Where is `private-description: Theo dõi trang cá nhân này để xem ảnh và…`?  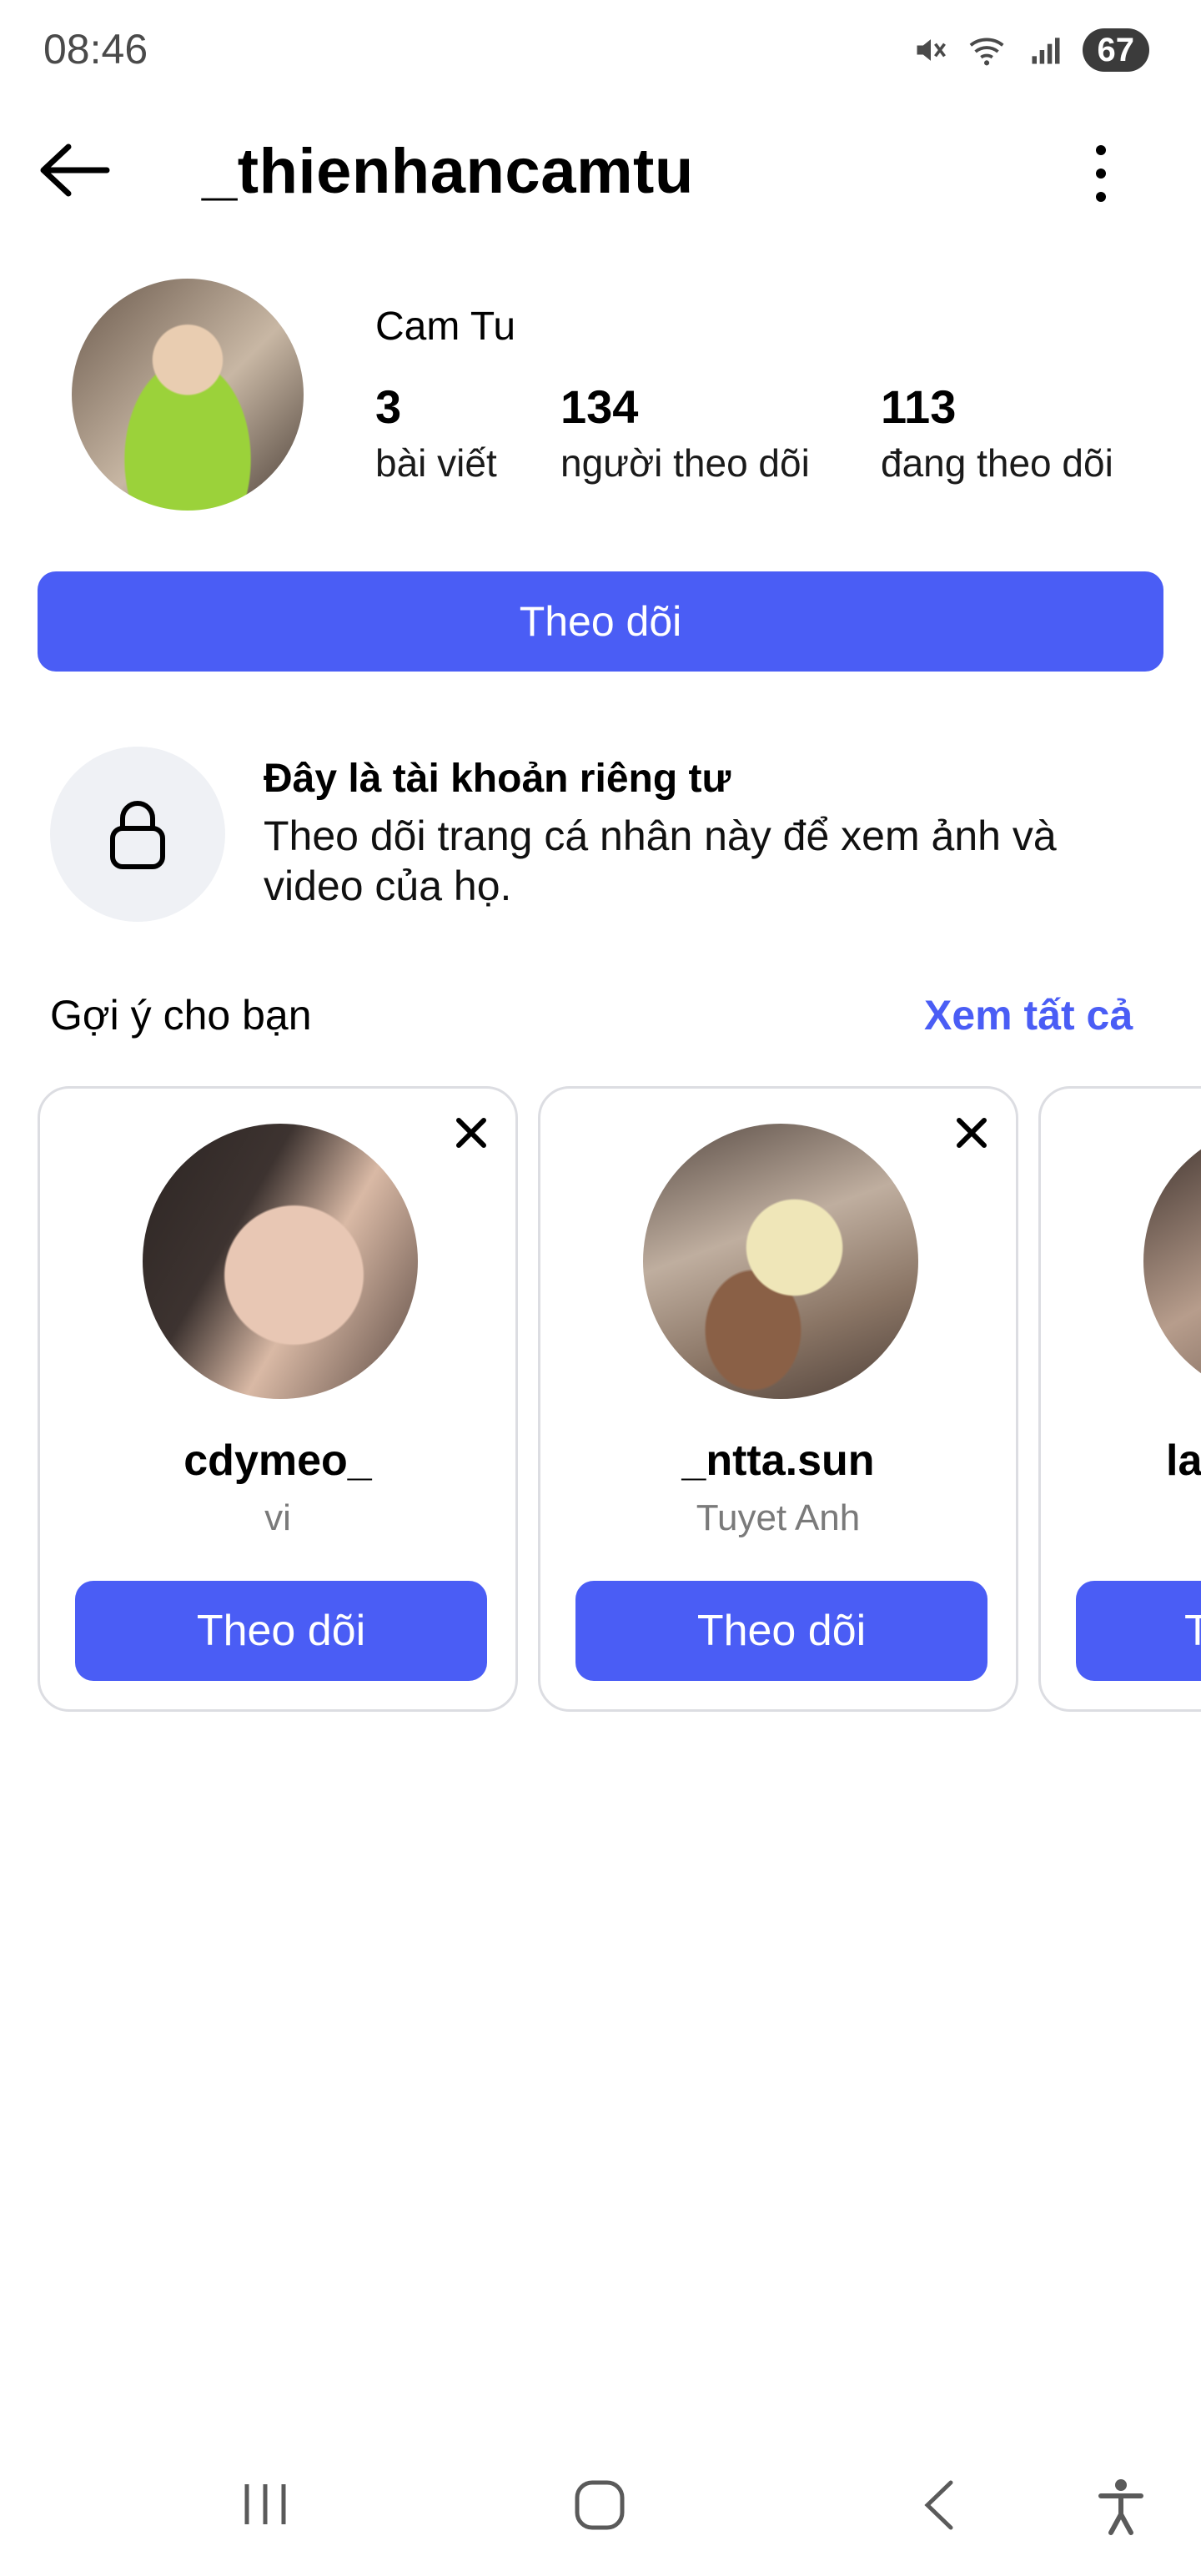
private-description: Theo dõi trang cá nhân này để xem ảnh và… is located at coordinates (661, 861).